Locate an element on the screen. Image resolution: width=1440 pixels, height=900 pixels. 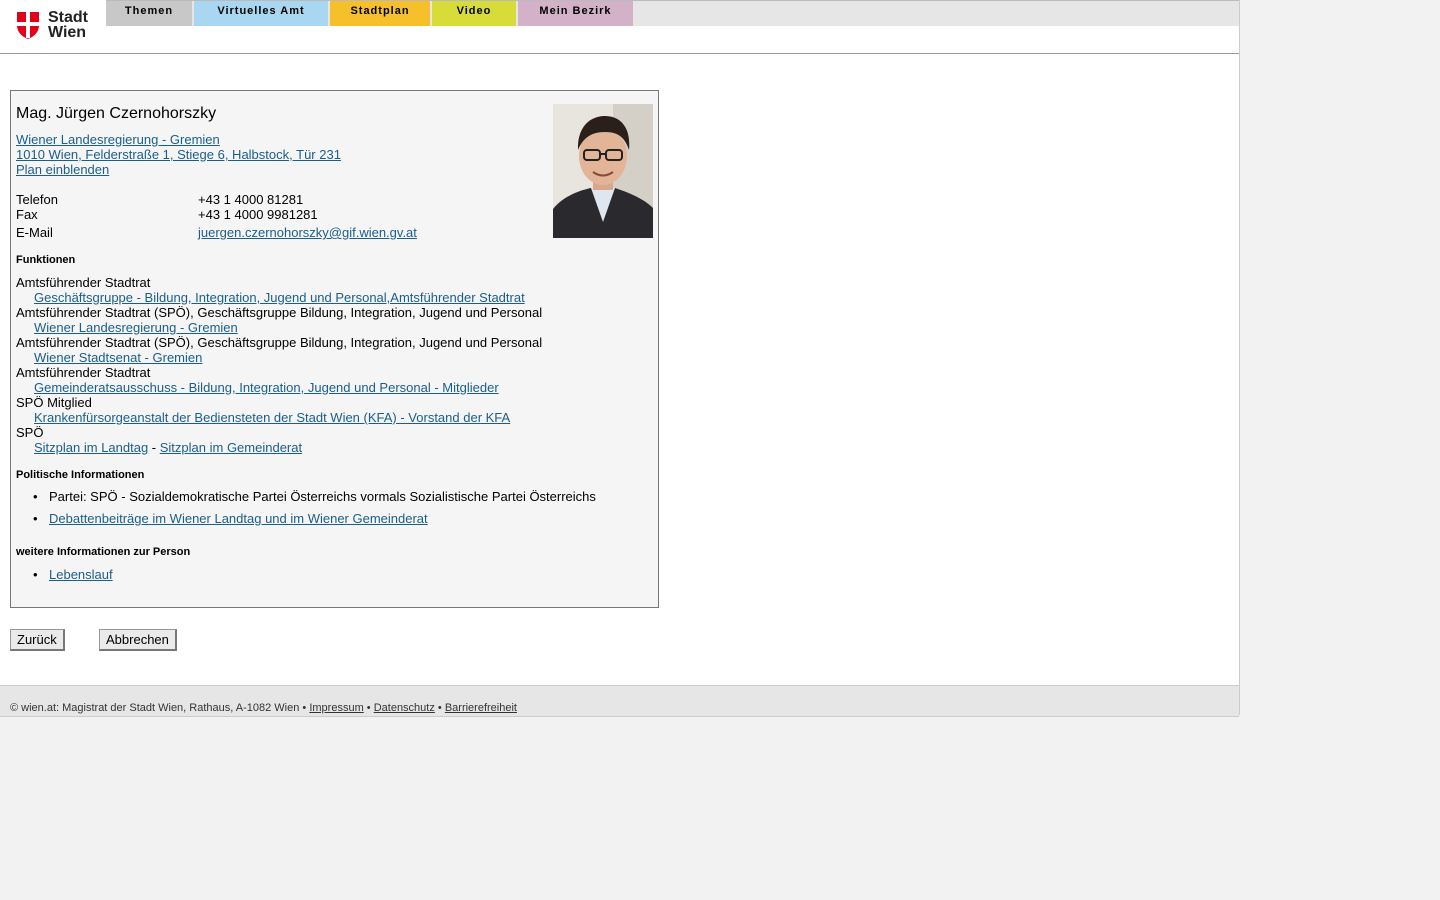
nav-tab-stadtplan: Stadtplan is located at coordinates (380, 13).